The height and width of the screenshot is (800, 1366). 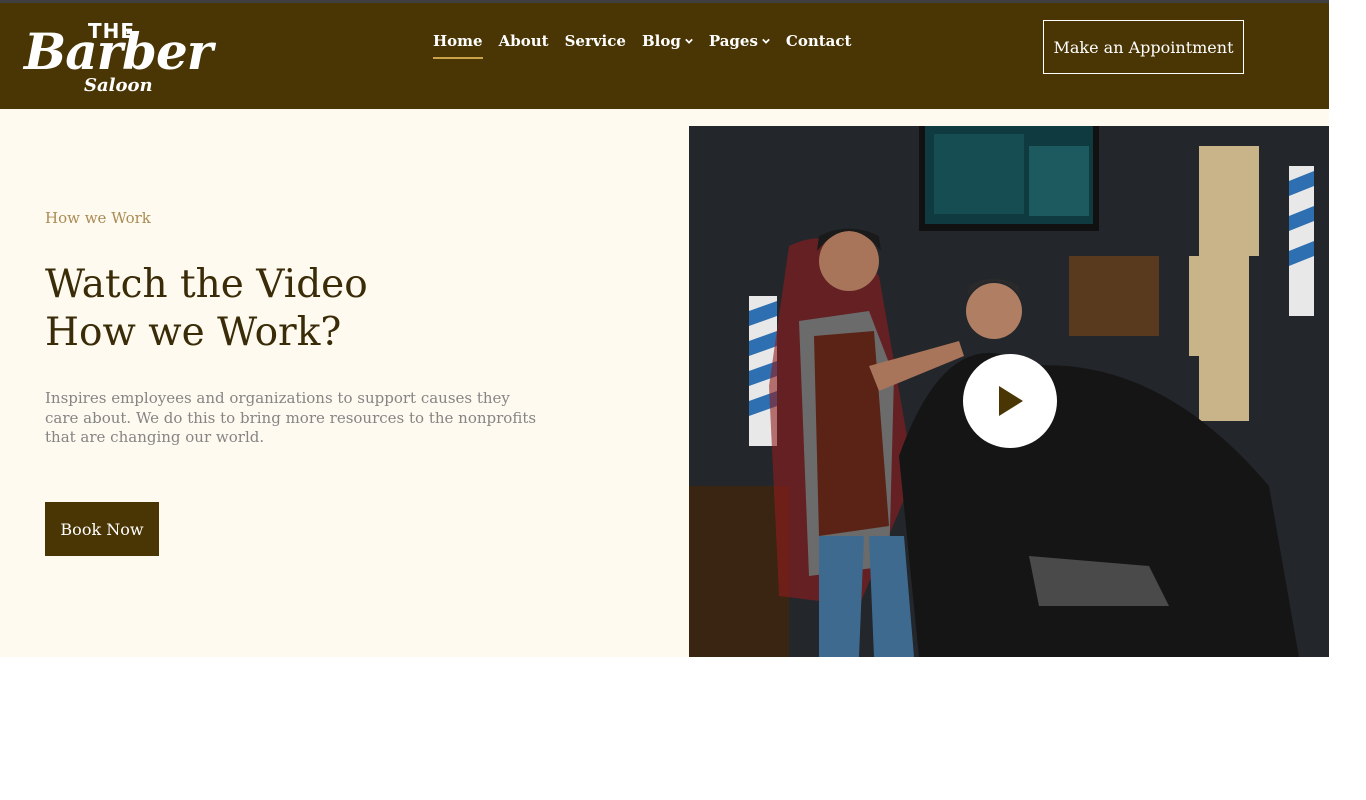 I want to click on section-title-line-2: How we Work?, so click(x=193, y=332).